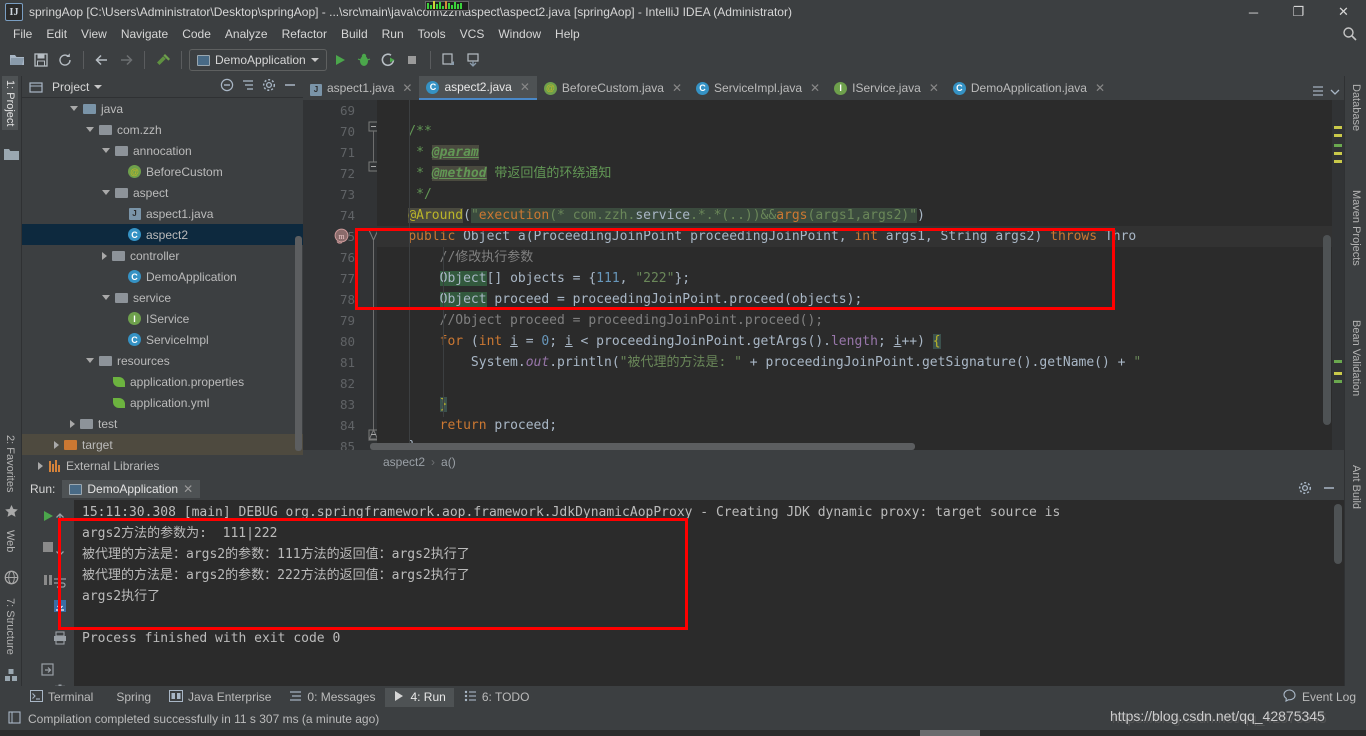 This screenshot has height=736, width=1366. I want to click on bottom-tab-6-todo: 6: TODO, so click(497, 697).